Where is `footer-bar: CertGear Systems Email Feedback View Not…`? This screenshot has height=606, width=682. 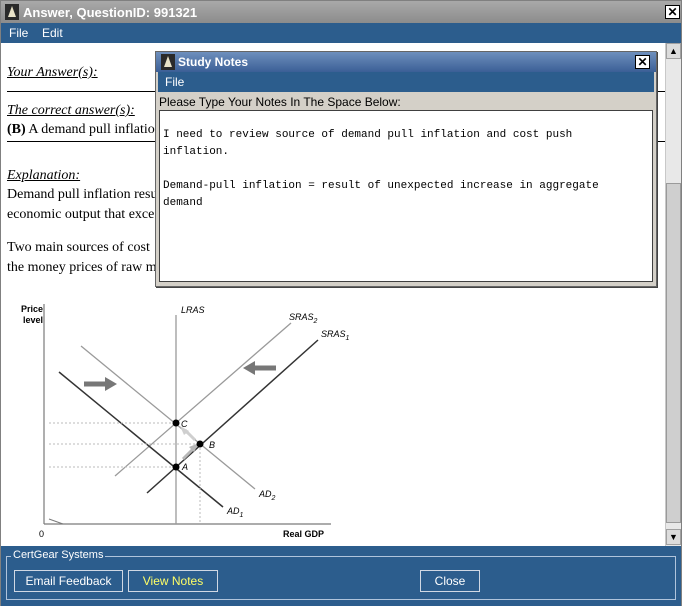 footer-bar: CertGear Systems Email Feedback View Not… is located at coordinates (341, 576).